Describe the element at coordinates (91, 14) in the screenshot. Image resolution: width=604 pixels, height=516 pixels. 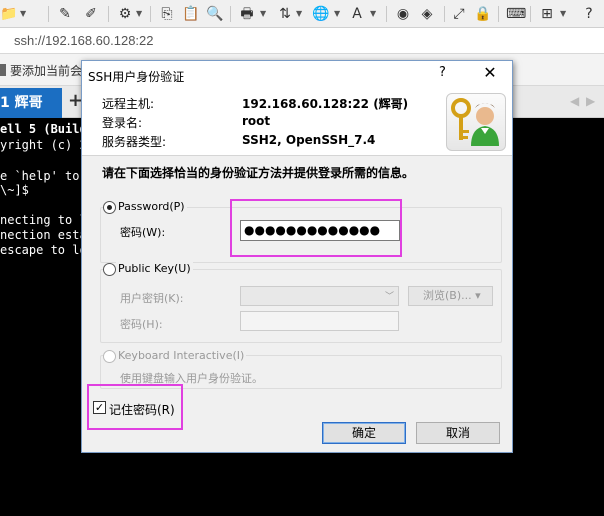
I see `disconnect-icon: ✐` at that location.